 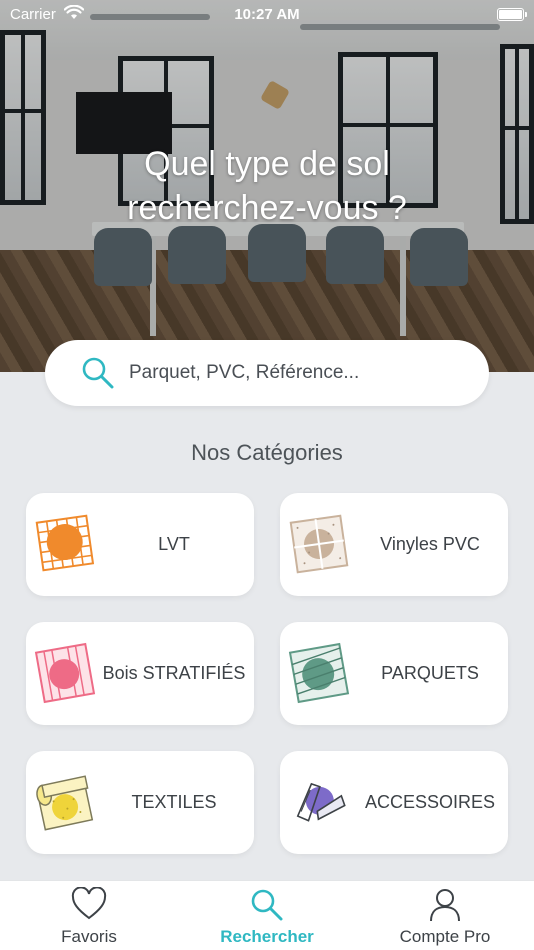 I want to click on accessories-icon, so click(x=321, y=802).